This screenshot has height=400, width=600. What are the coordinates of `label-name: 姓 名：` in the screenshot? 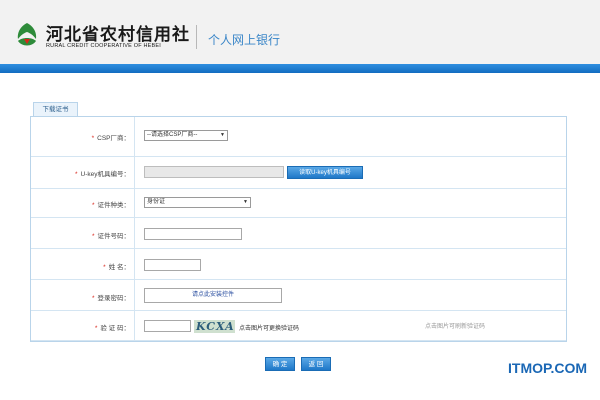 It's located at (119, 267).